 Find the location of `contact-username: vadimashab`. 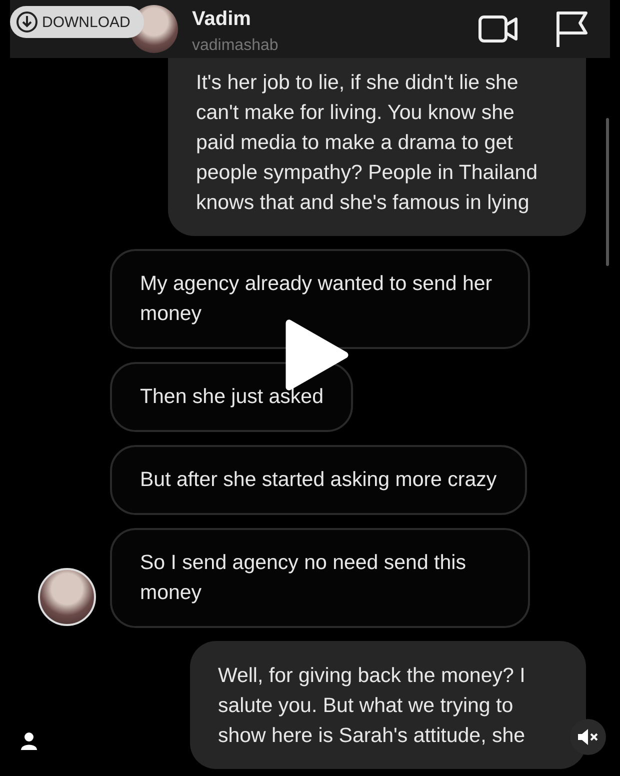

contact-username: vadimashab is located at coordinates (236, 45).